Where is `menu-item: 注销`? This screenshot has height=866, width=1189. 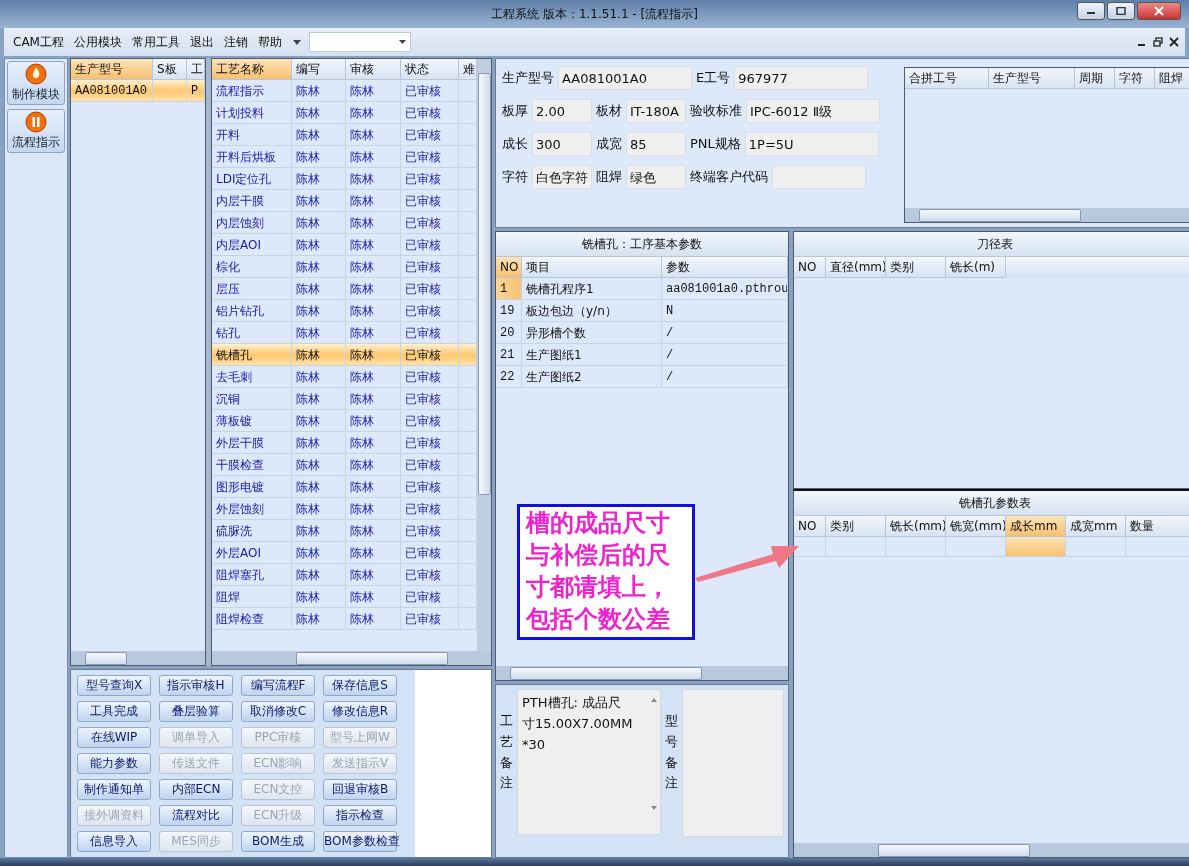
menu-item: 注销 is located at coordinates (235, 42).